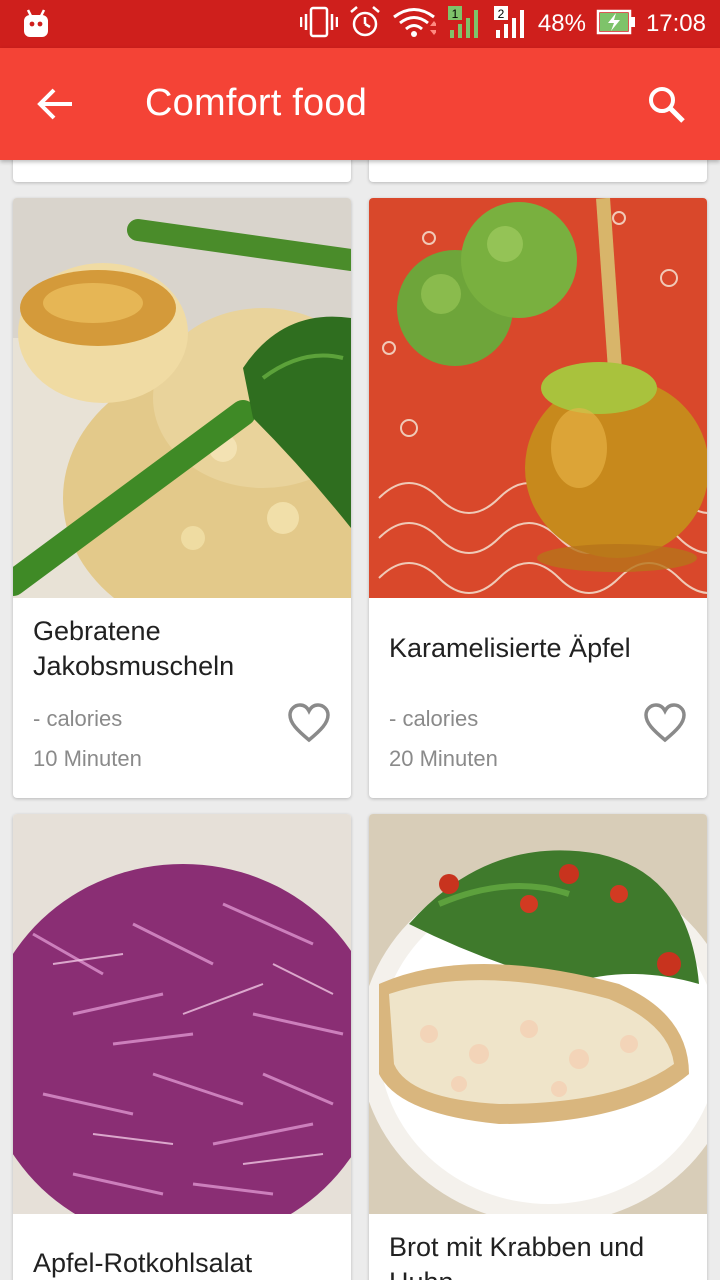  What do you see at coordinates (510, 648) in the screenshot?
I see `recipe-name: Karamelisierte Äpfel` at bounding box center [510, 648].